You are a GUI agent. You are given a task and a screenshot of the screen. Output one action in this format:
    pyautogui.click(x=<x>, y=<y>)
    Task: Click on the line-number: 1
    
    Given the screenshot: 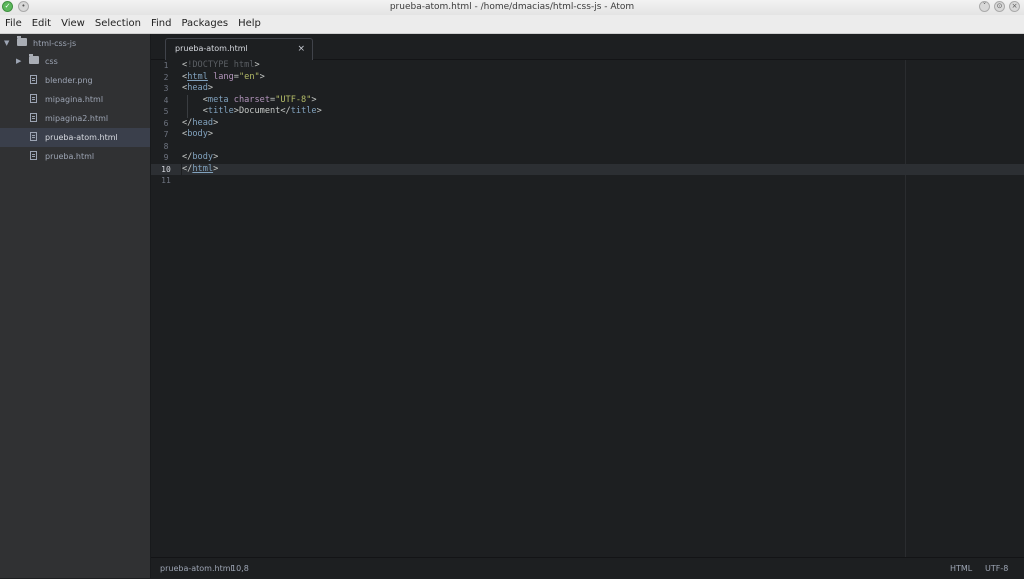 What is the action you would take?
    pyautogui.click(x=166, y=65)
    